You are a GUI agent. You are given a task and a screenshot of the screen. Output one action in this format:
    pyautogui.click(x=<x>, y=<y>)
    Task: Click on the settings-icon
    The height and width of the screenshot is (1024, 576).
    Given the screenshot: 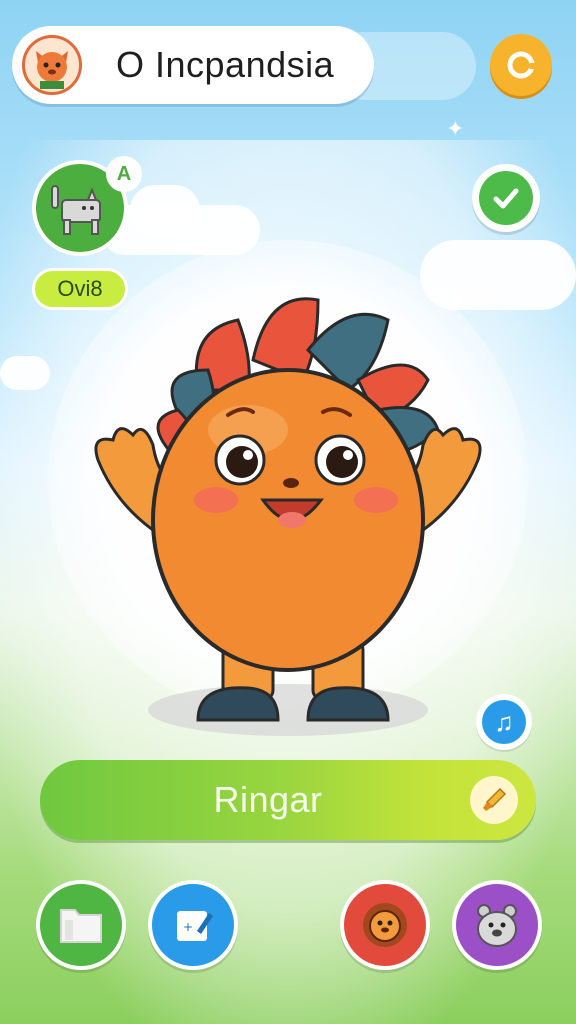 What is the action you would take?
    pyautogui.click(x=522, y=65)
    